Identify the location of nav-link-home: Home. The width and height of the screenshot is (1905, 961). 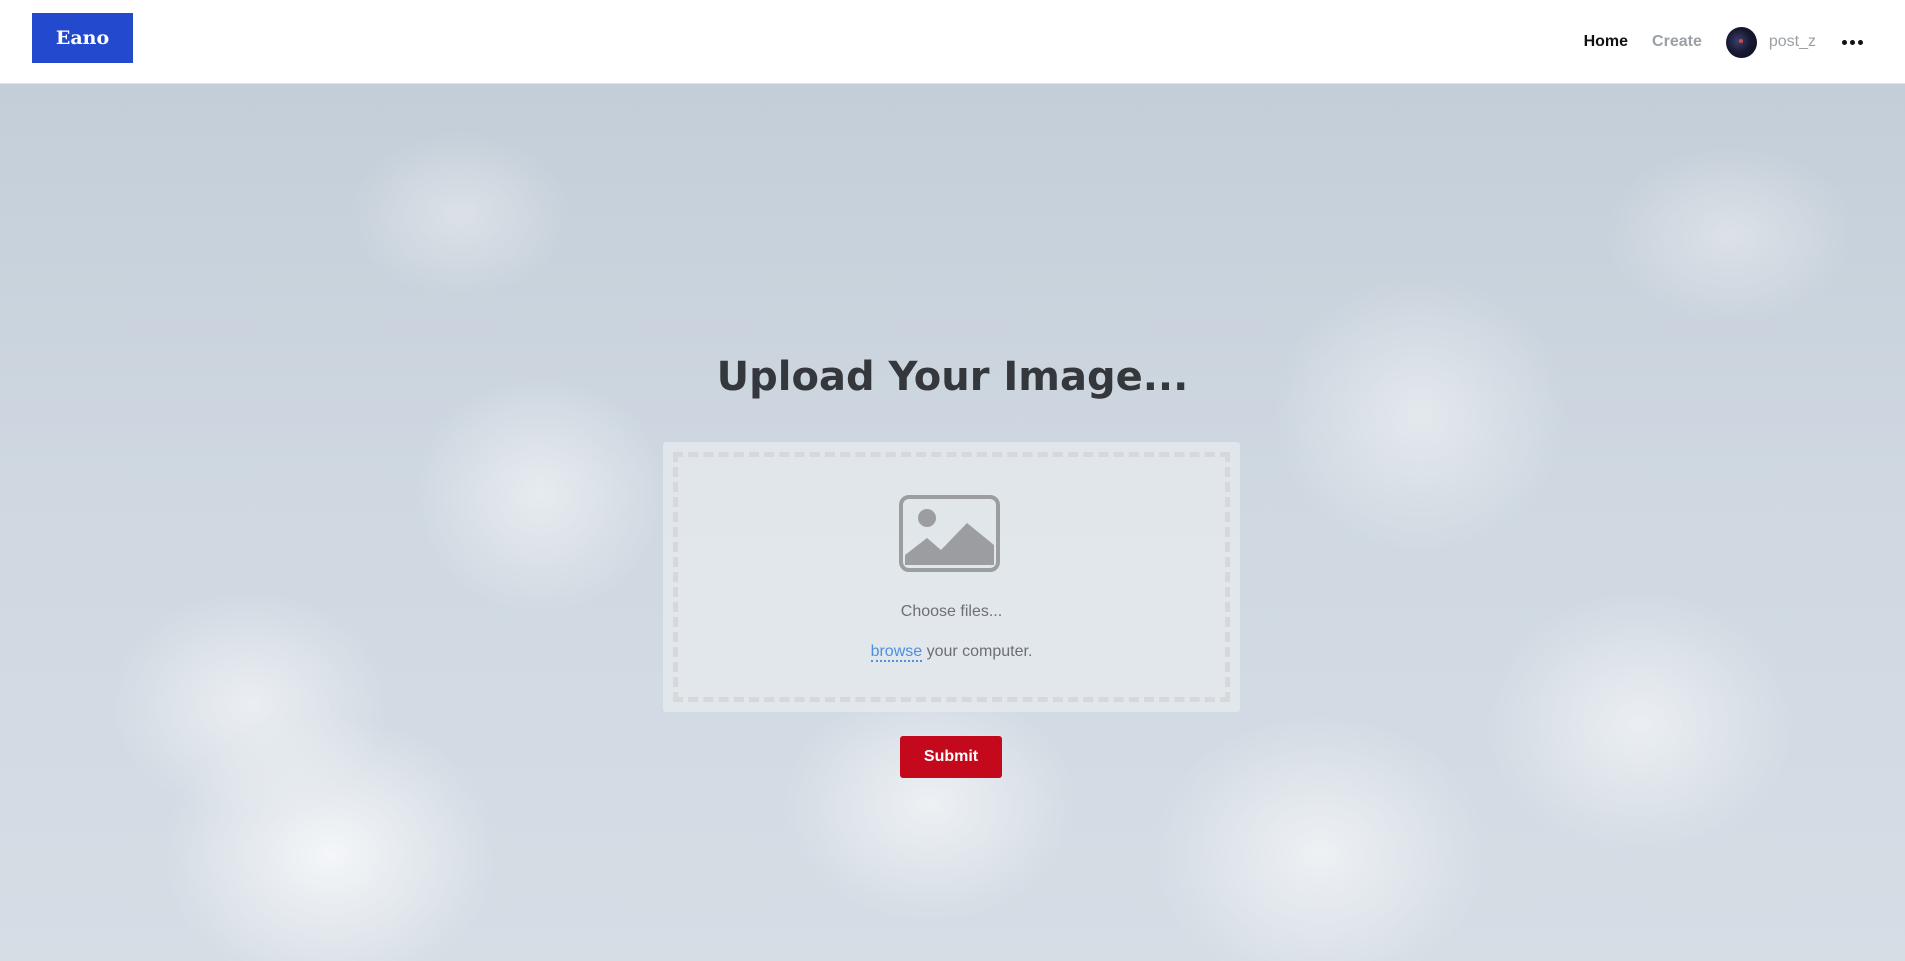
(1606, 42).